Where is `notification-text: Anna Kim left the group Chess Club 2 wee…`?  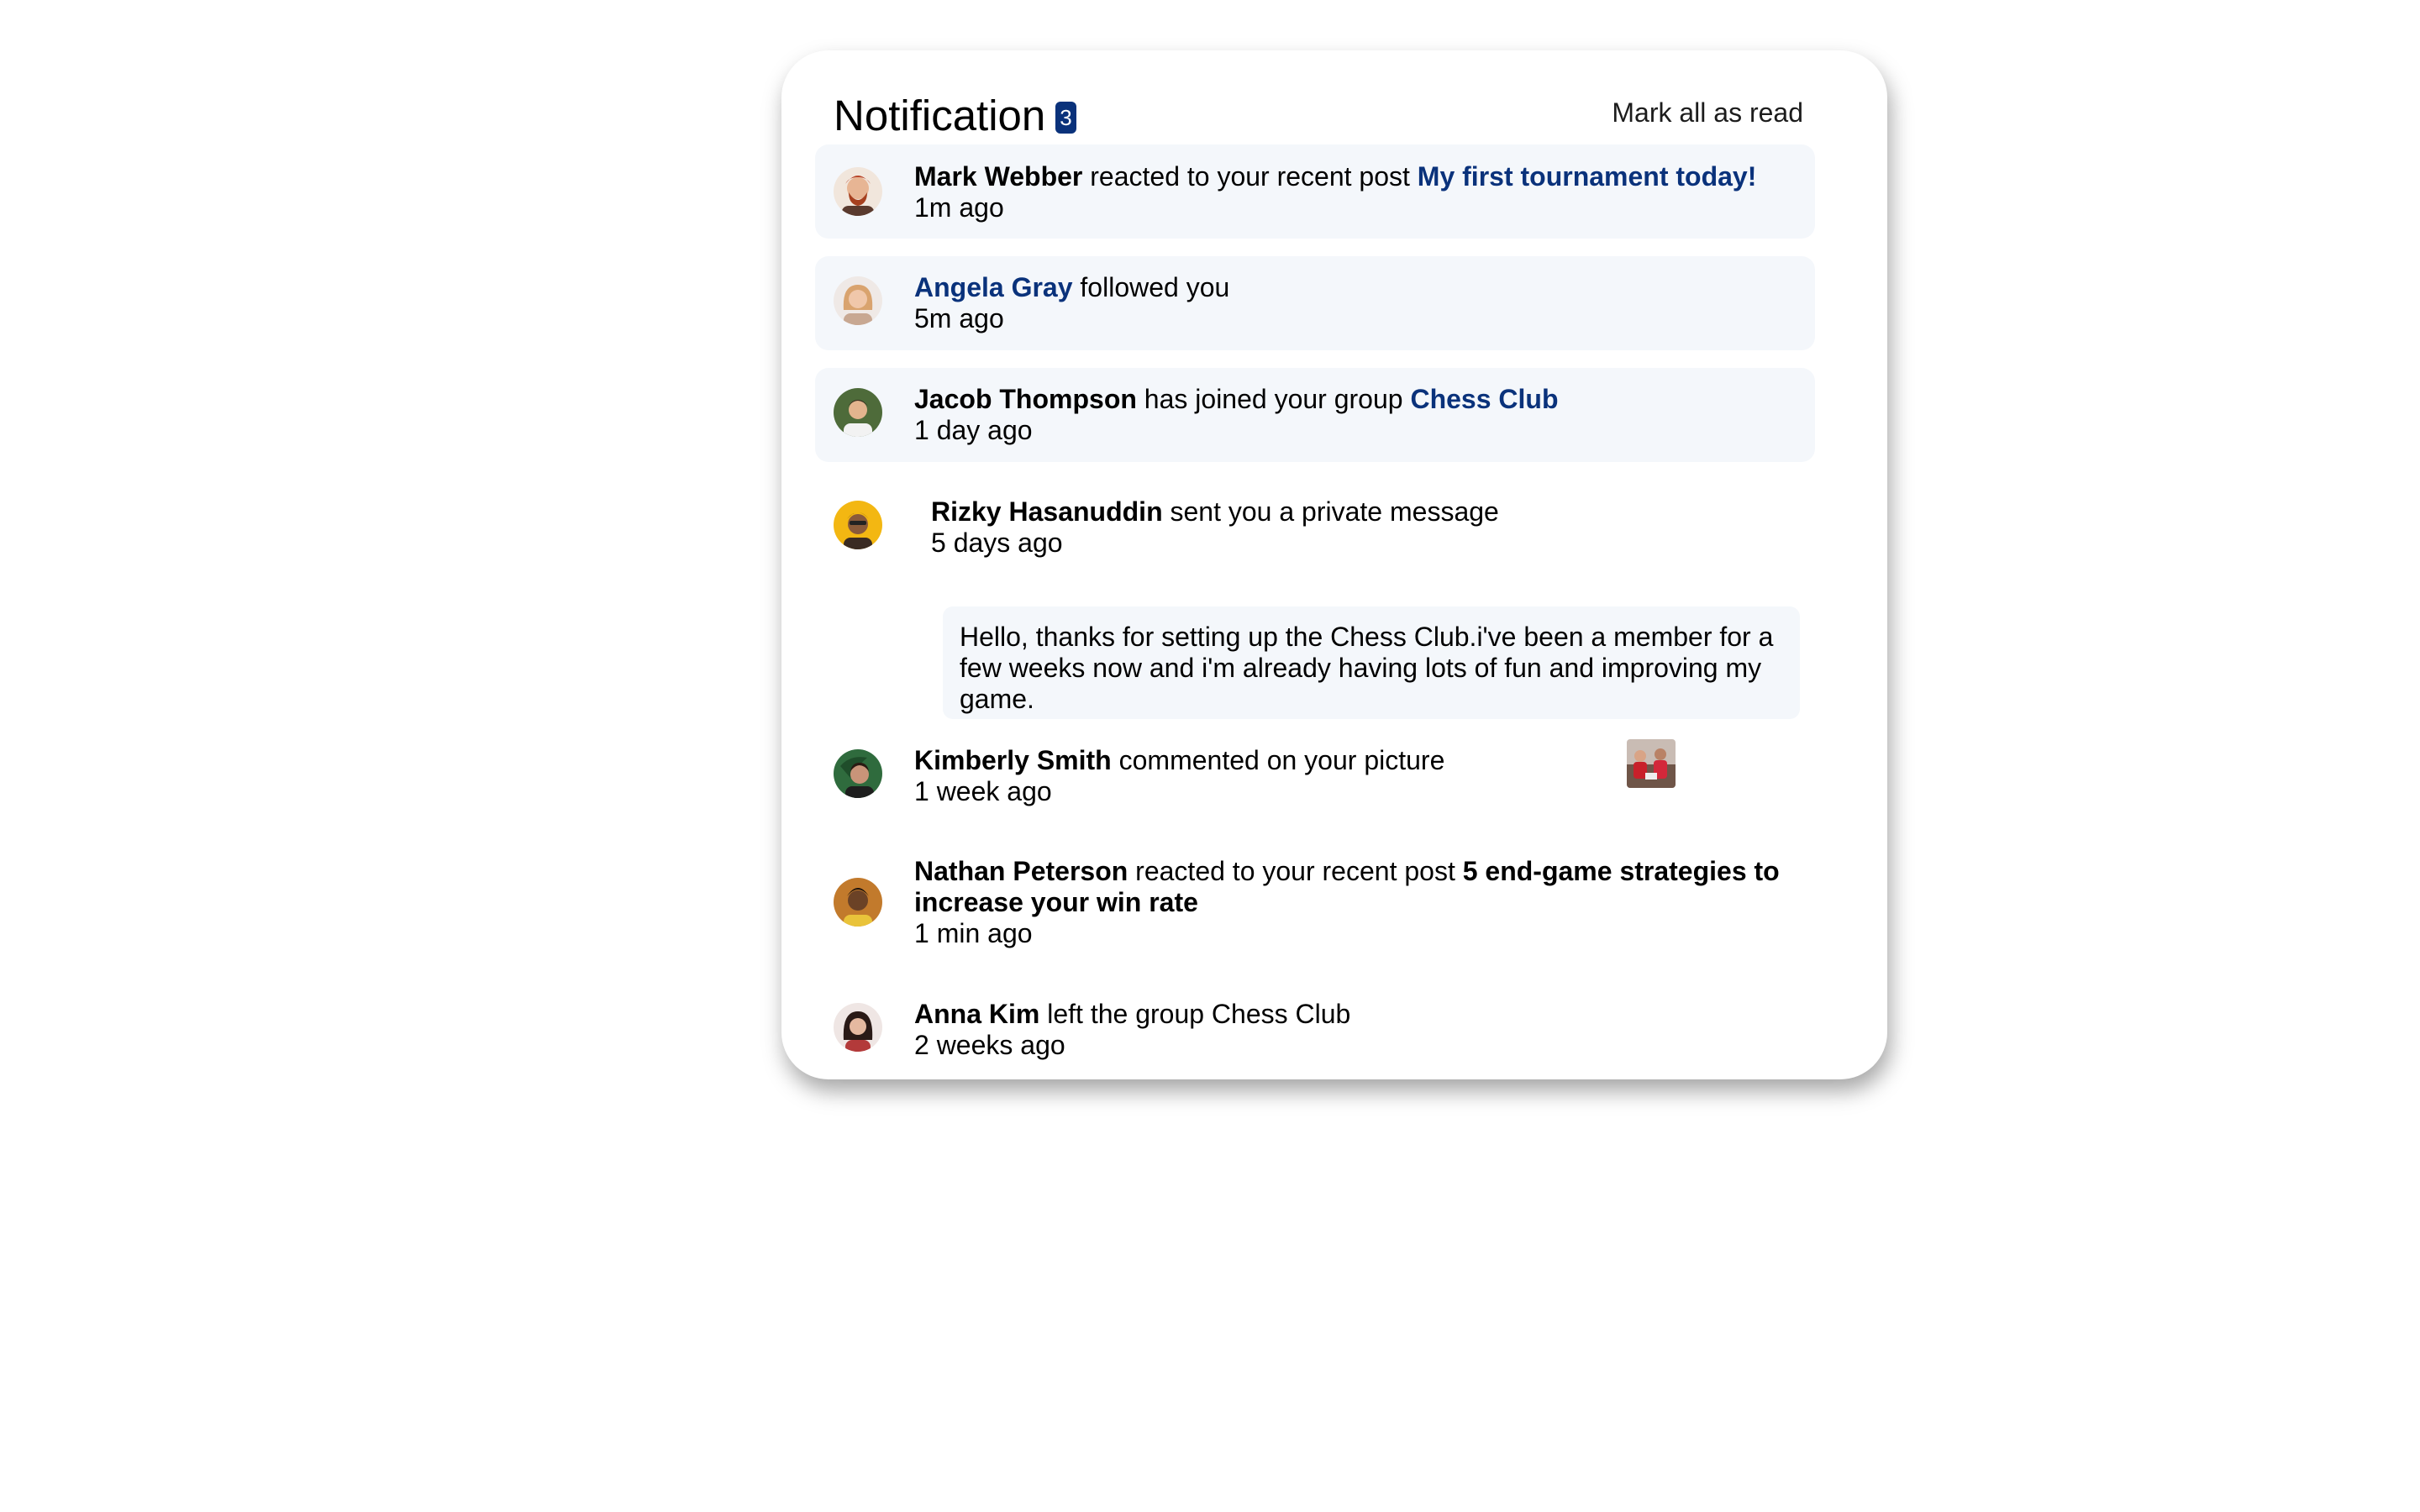 notification-text: Anna Kim left the group Chess Club 2 wee… is located at coordinates (1132, 1030).